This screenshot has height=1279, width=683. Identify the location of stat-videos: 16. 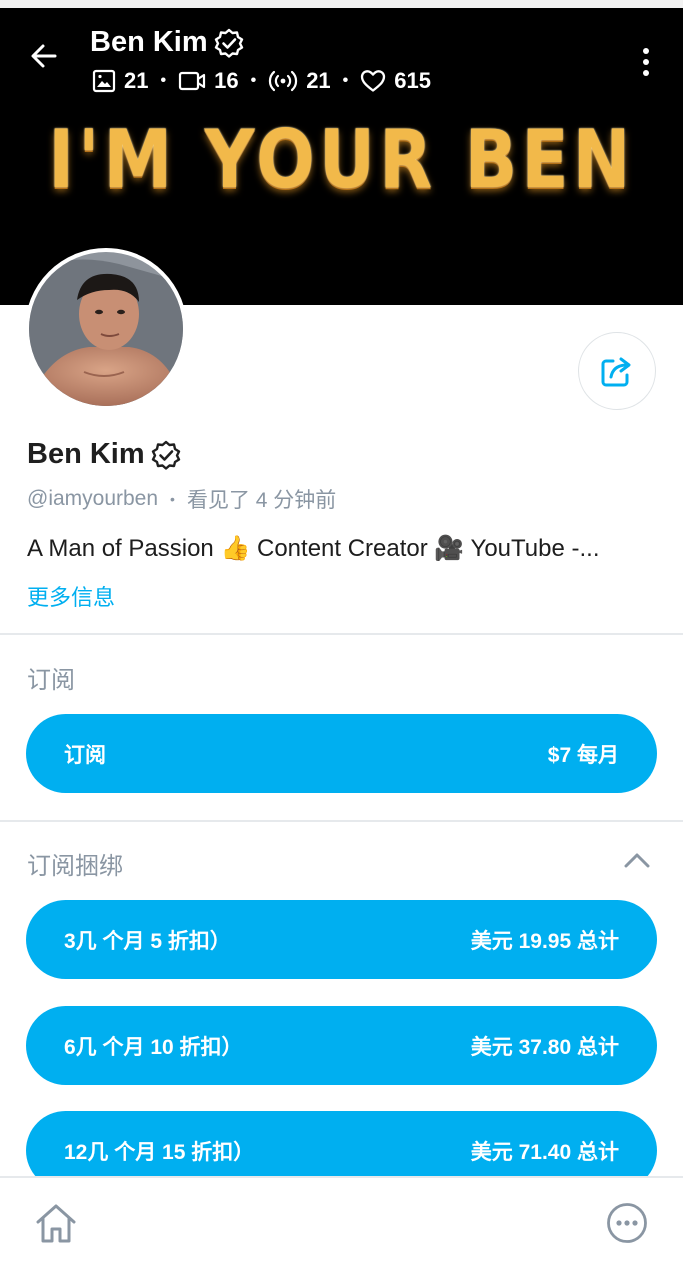
(208, 81).